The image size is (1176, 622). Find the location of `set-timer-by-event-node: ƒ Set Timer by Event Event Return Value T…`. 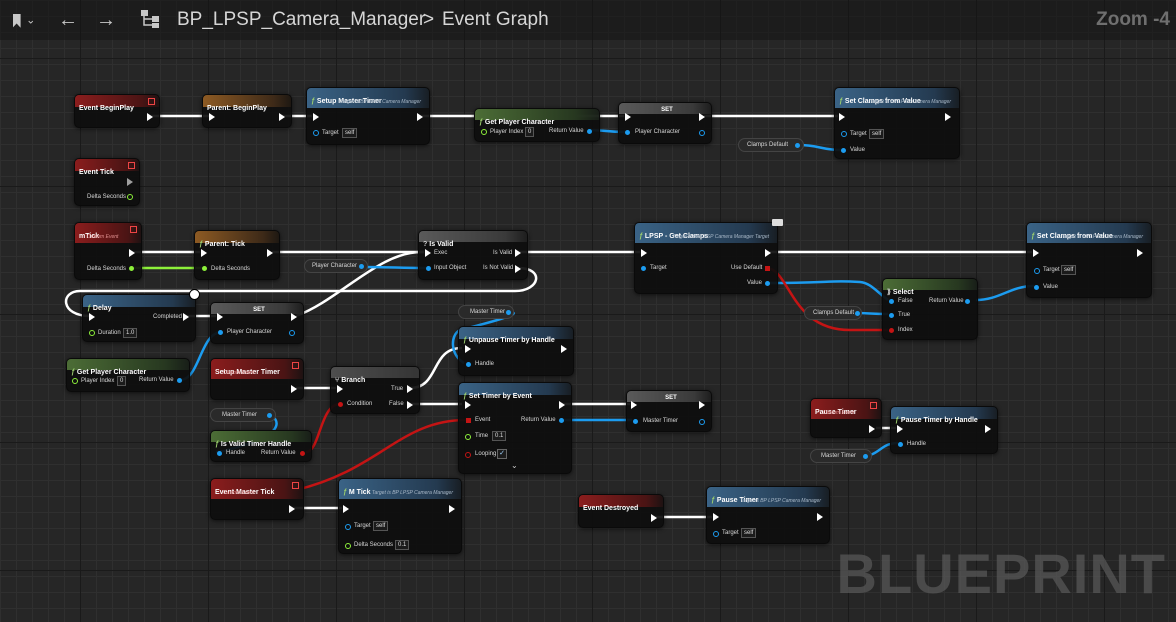

set-timer-by-event-node: ƒ Set Timer by Event Event Return Value T… is located at coordinates (515, 428).